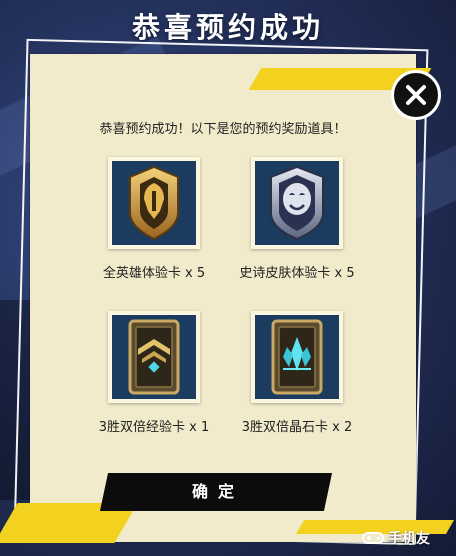 The height and width of the screenshot is (556, 456). Describe the element at coordinates (373, 538) in the screenshot. I see `gamepad-logo-icon` at that location.